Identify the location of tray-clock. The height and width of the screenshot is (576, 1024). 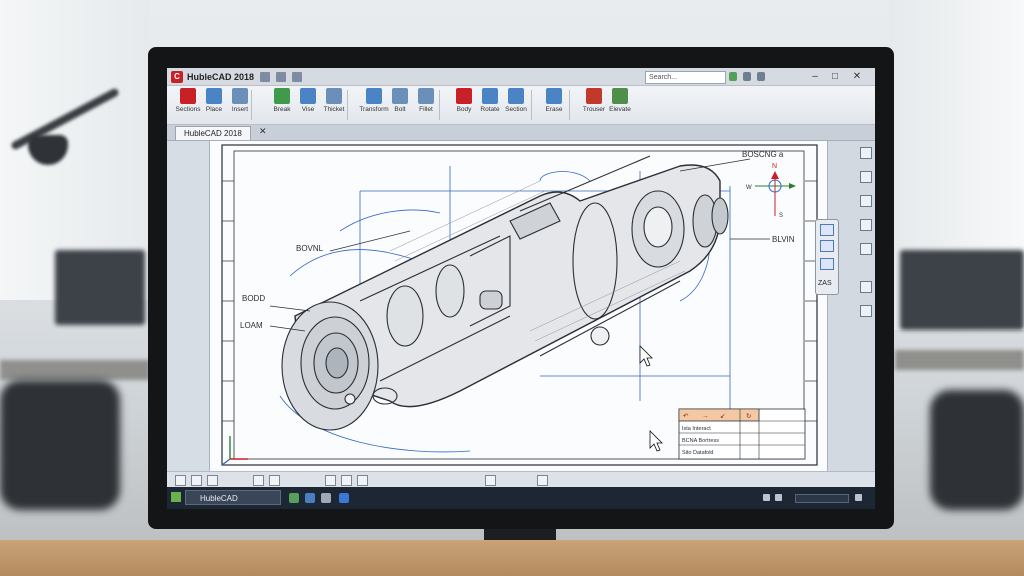
(822, 498).